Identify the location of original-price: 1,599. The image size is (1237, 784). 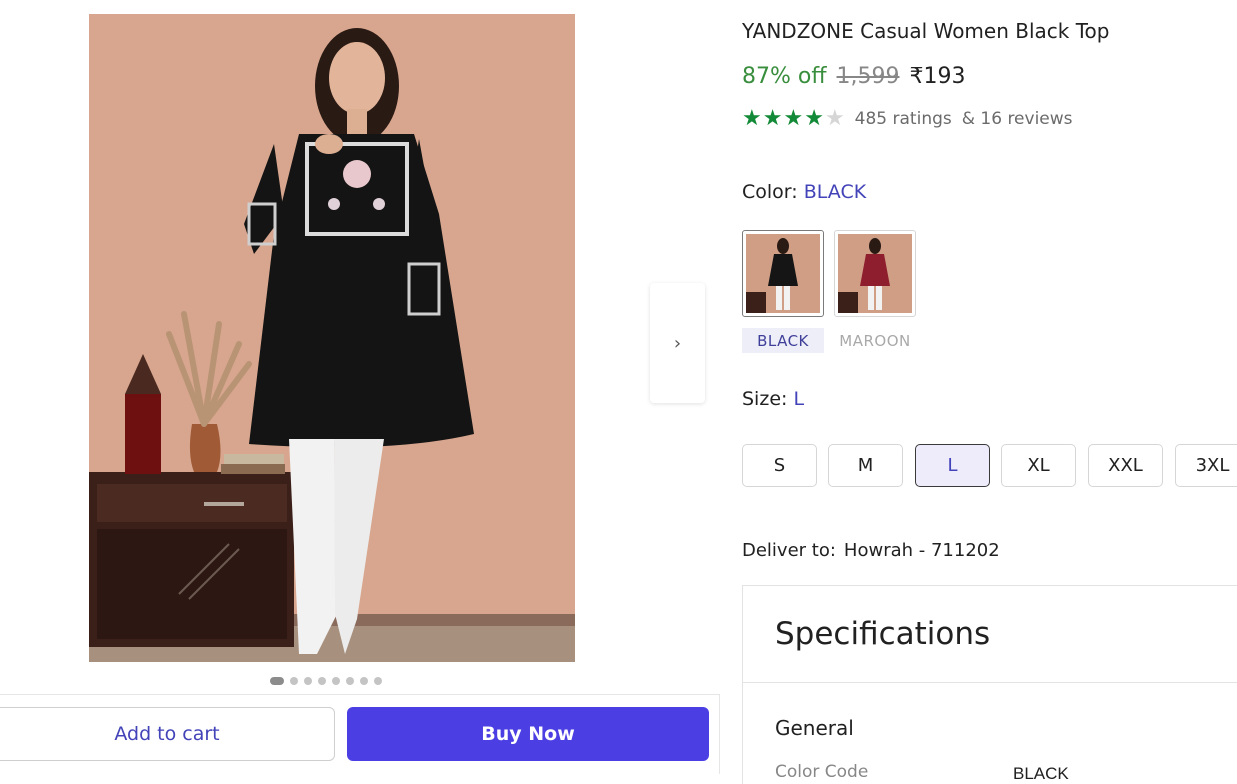
(868, 76).